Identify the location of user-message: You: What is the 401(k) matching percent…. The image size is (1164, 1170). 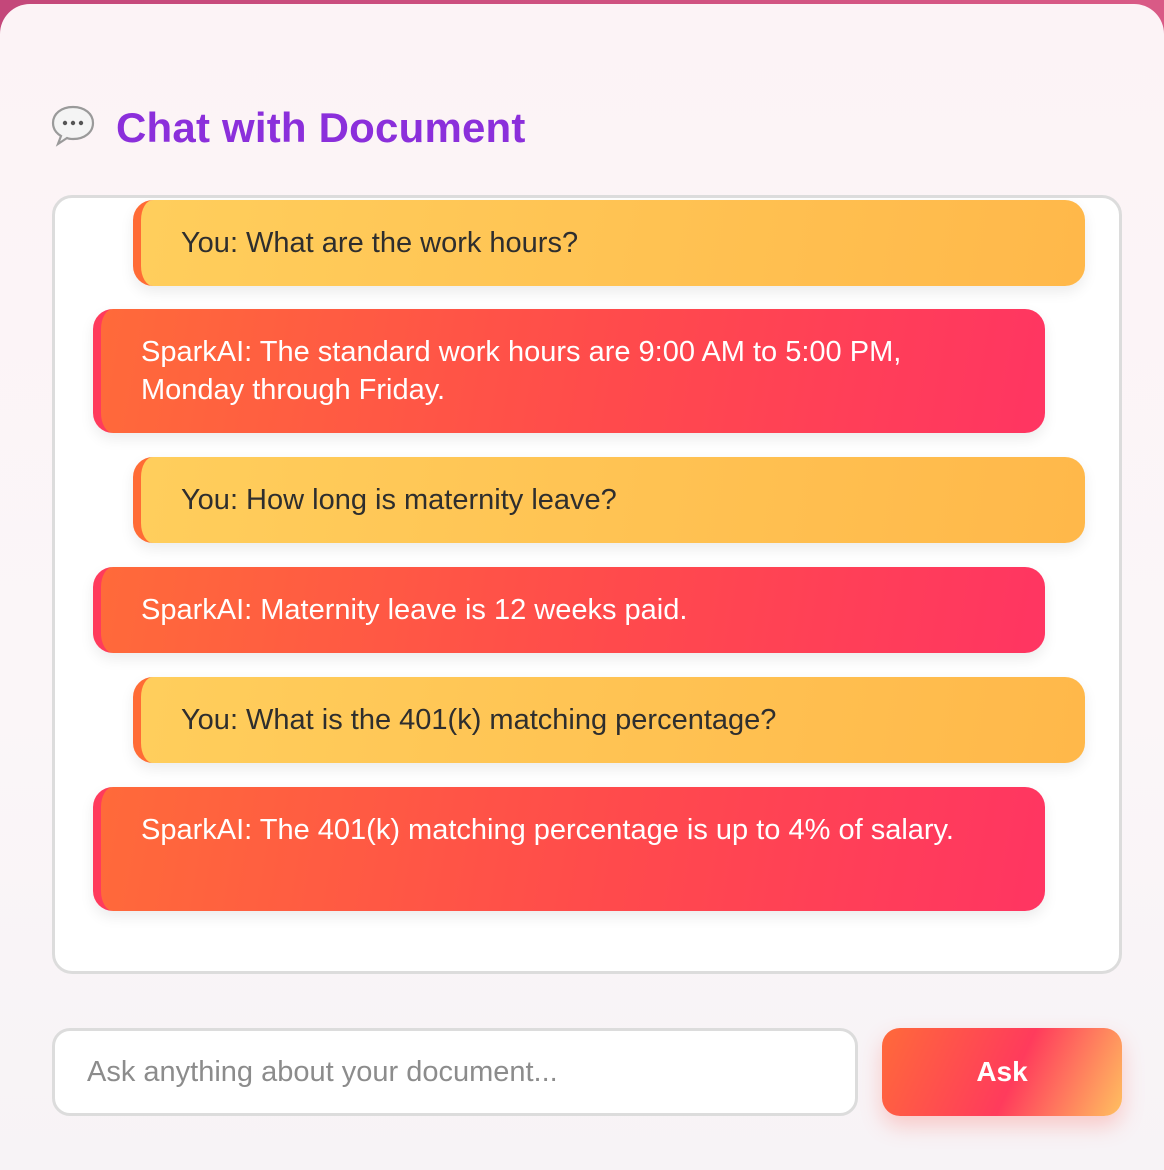
(609, 720).